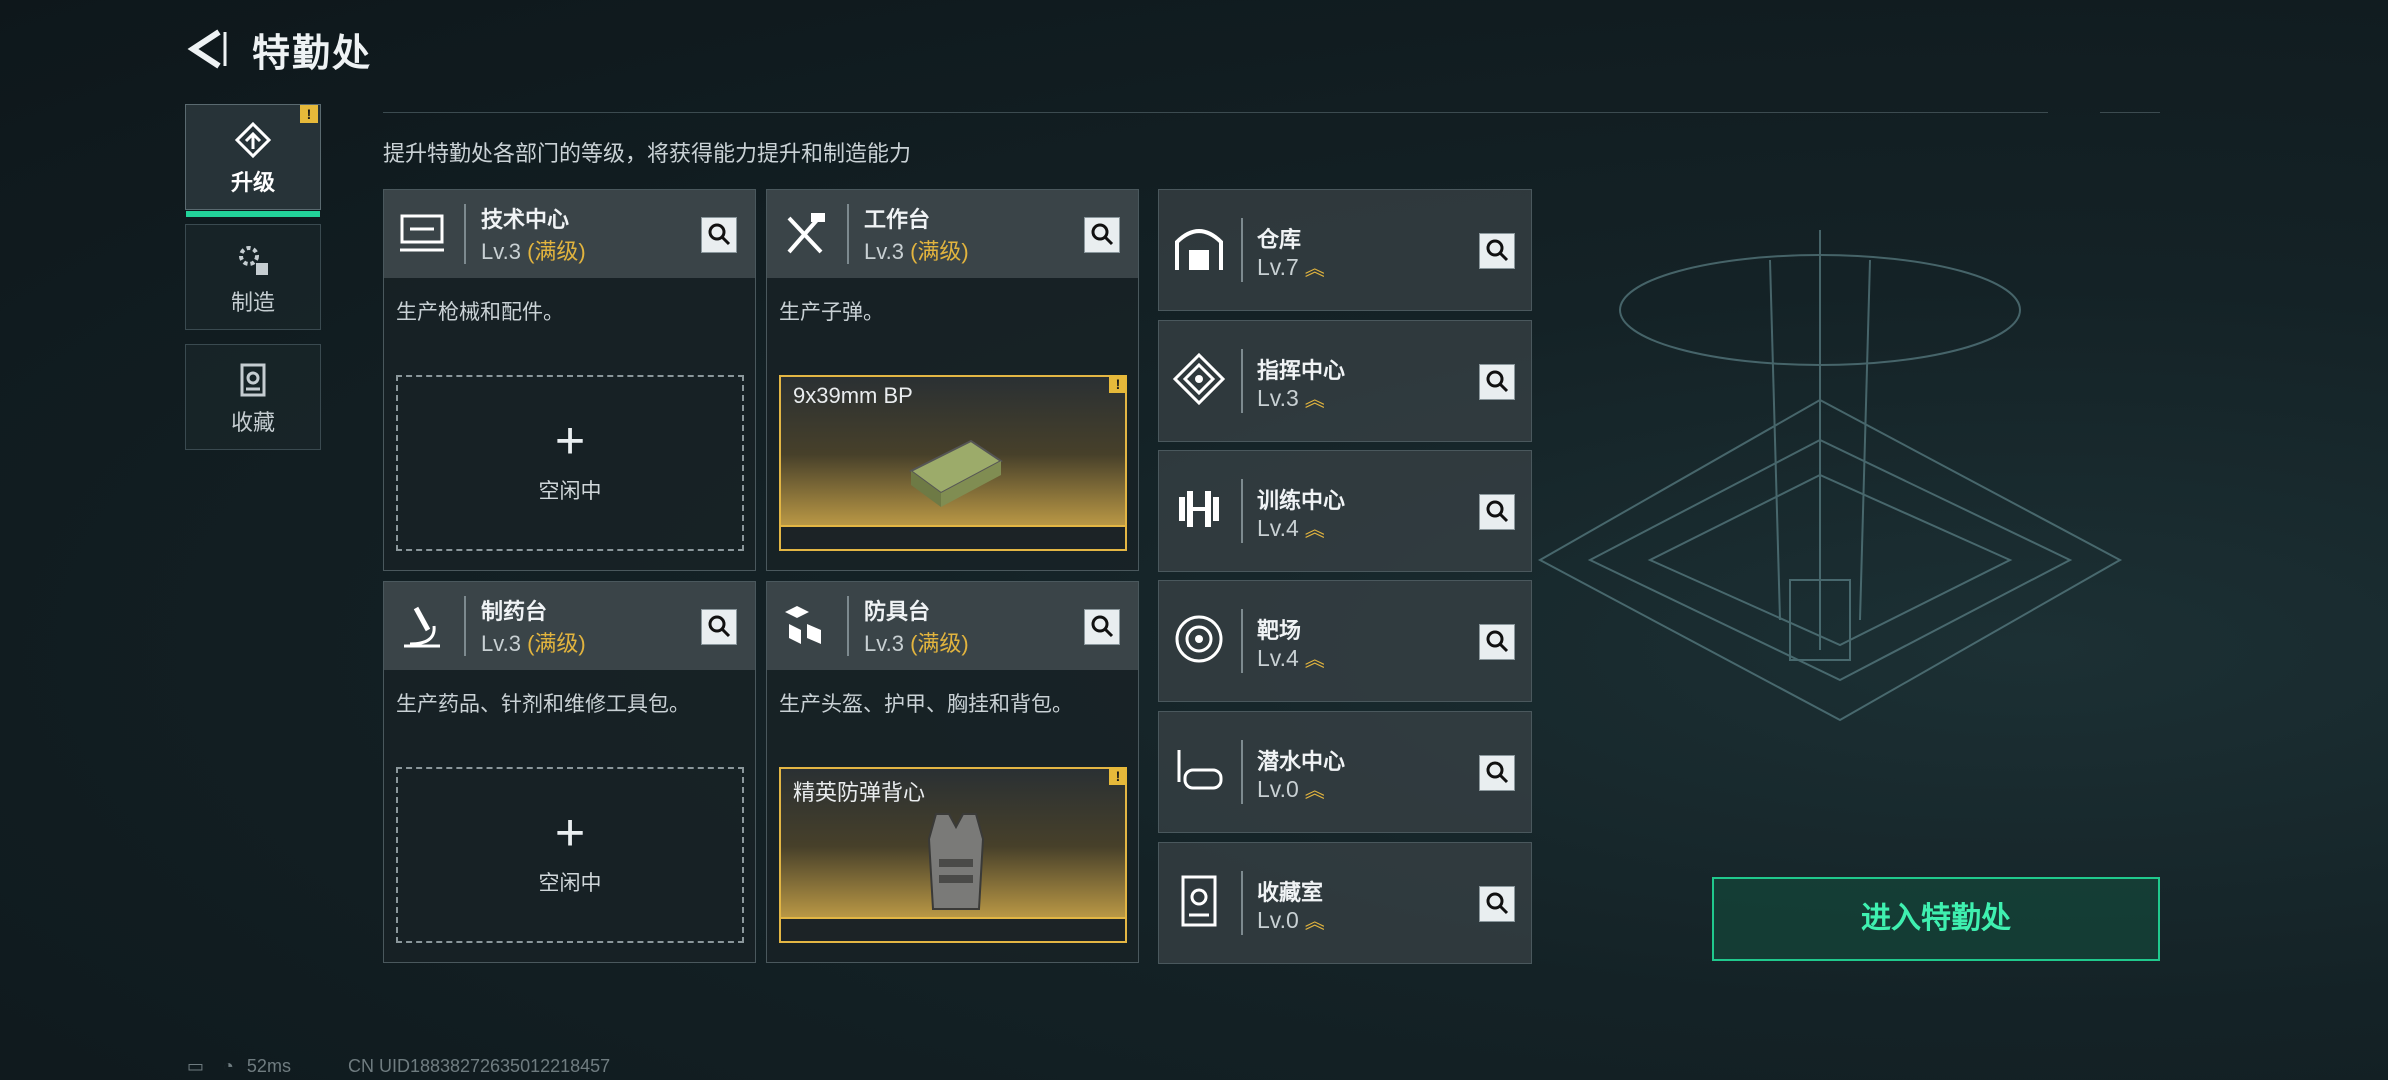 This screenshot has width=2388, height=1080. What do you see at coordinates (252, 302) in the screenshot?
I see `nav-tab-craft-label: 制造` at bounding box center [252, 302].